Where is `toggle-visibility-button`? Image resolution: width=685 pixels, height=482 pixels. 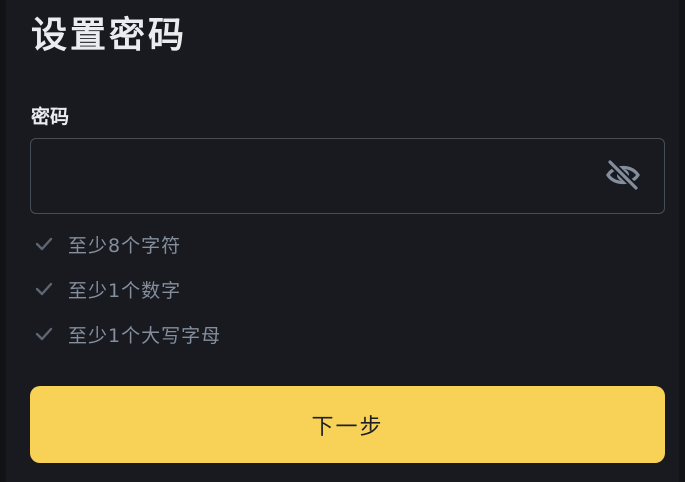 toggle-visibility-button is located at coordinates (623, 176).